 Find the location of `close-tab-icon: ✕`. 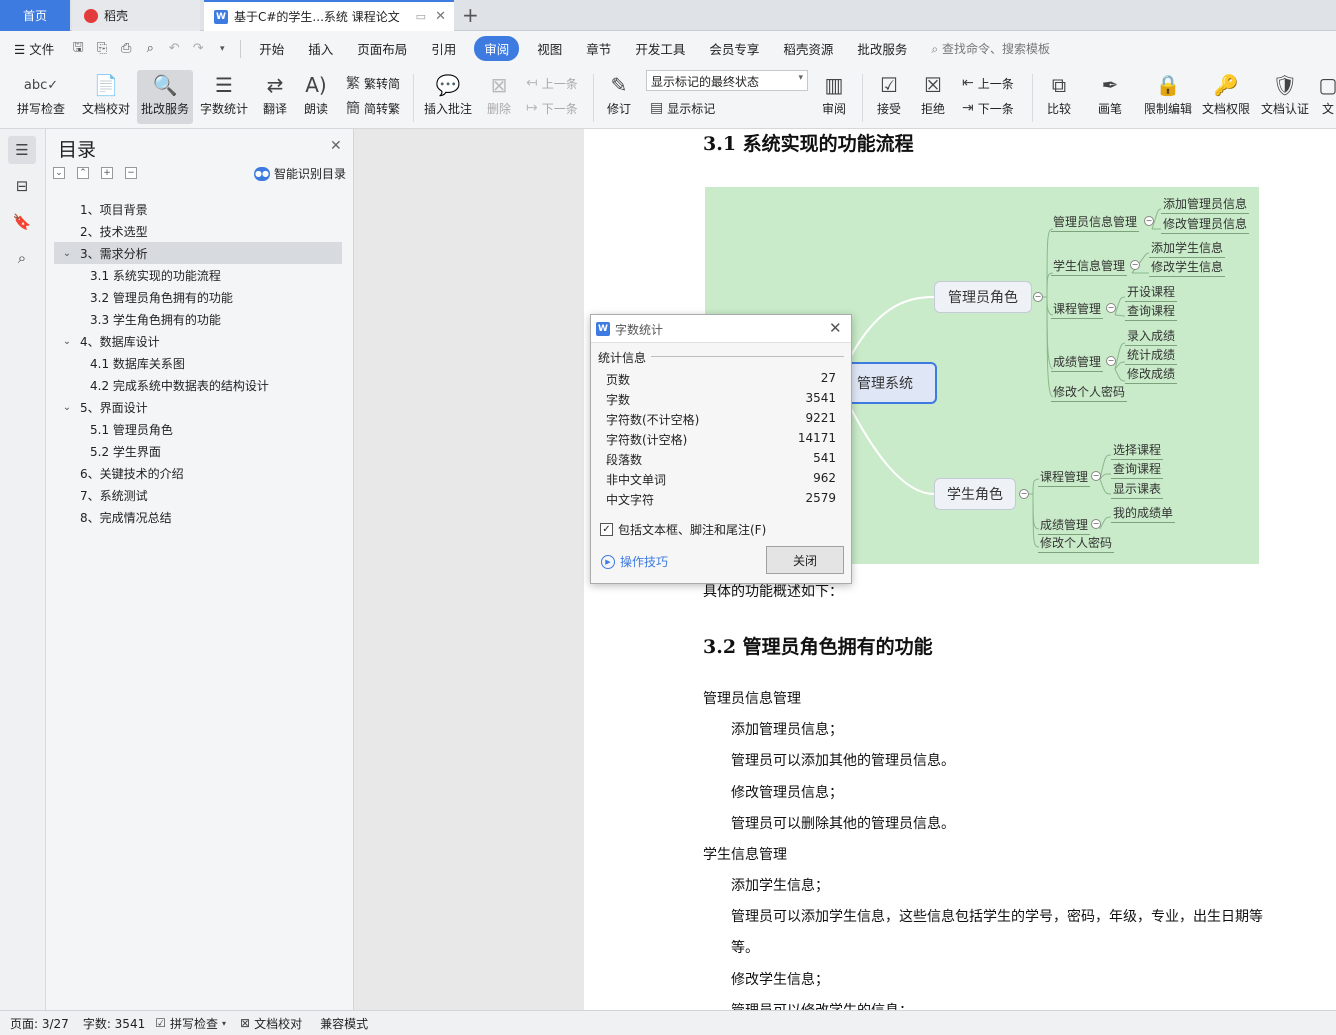

close-tab-icon: ✕ is located at coordinates (440, 16).